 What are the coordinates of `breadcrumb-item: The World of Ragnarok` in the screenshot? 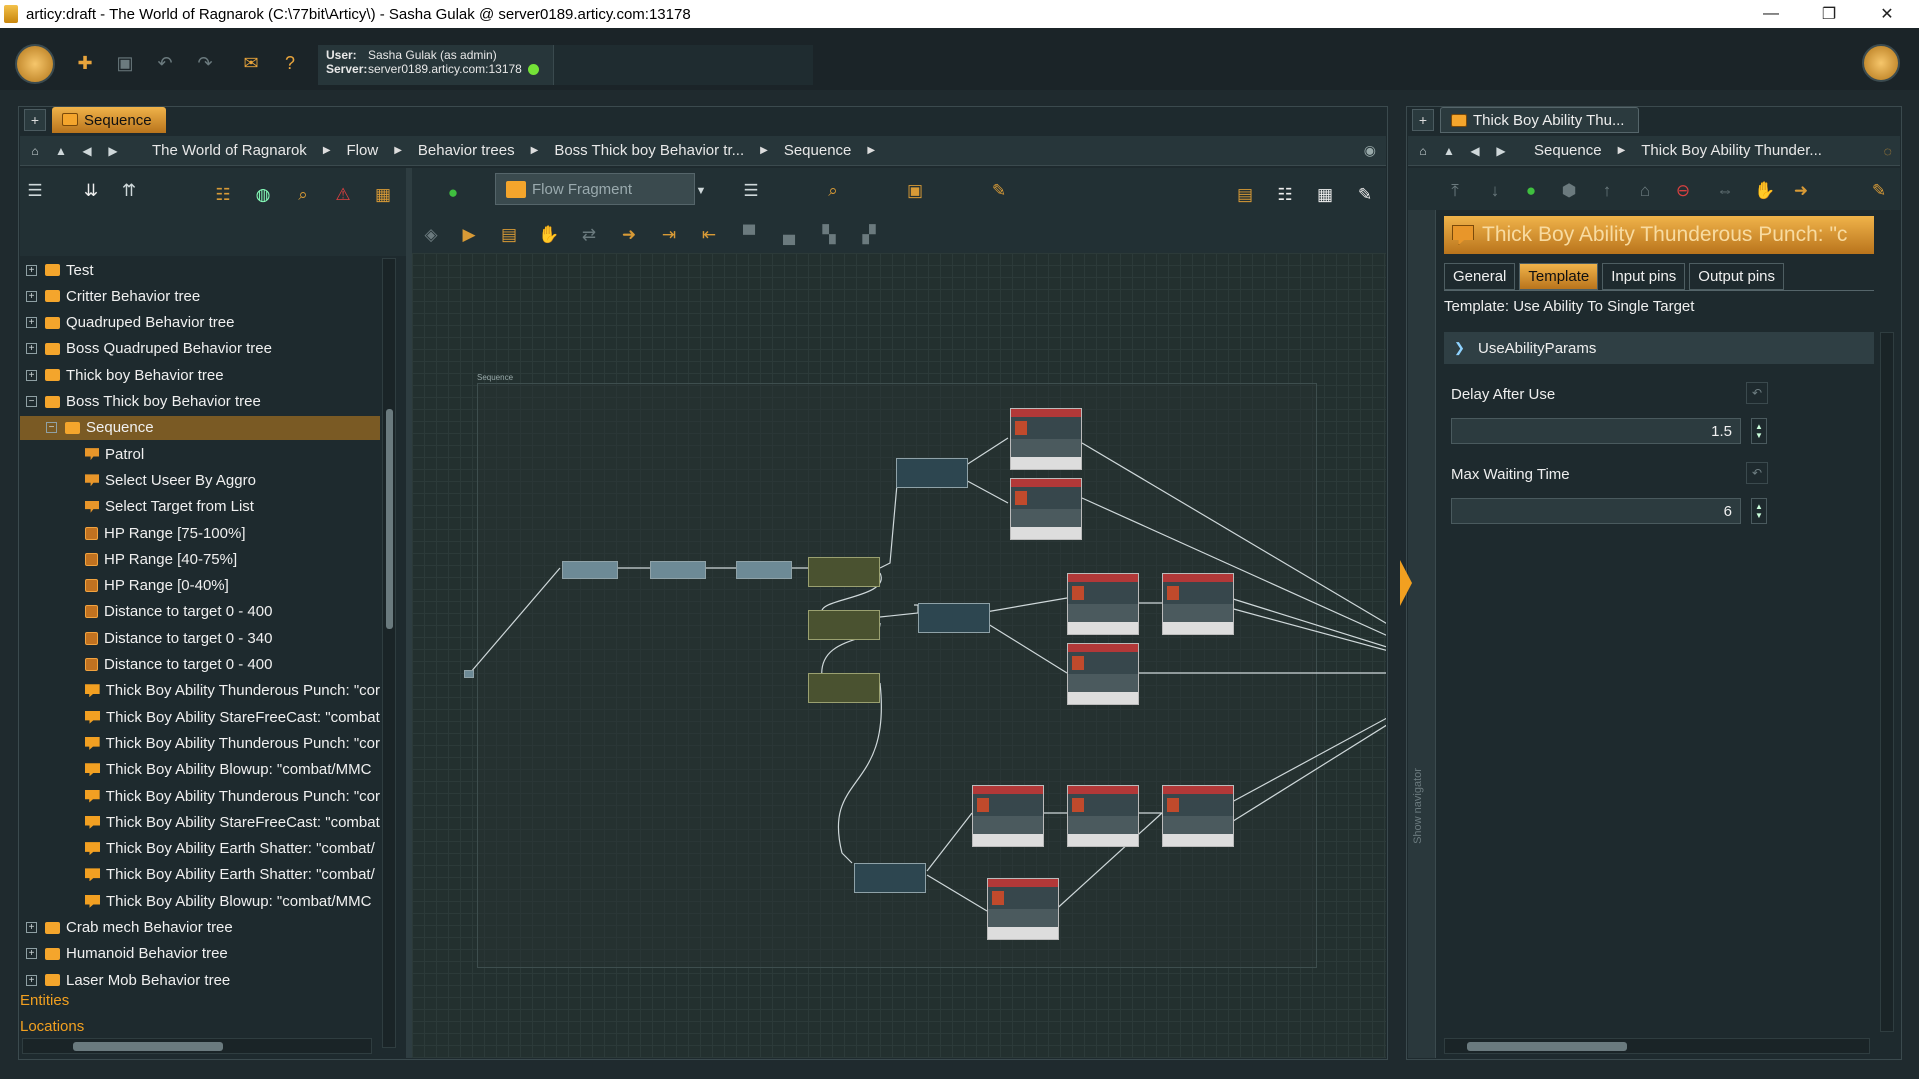 It's located at (229, 150).